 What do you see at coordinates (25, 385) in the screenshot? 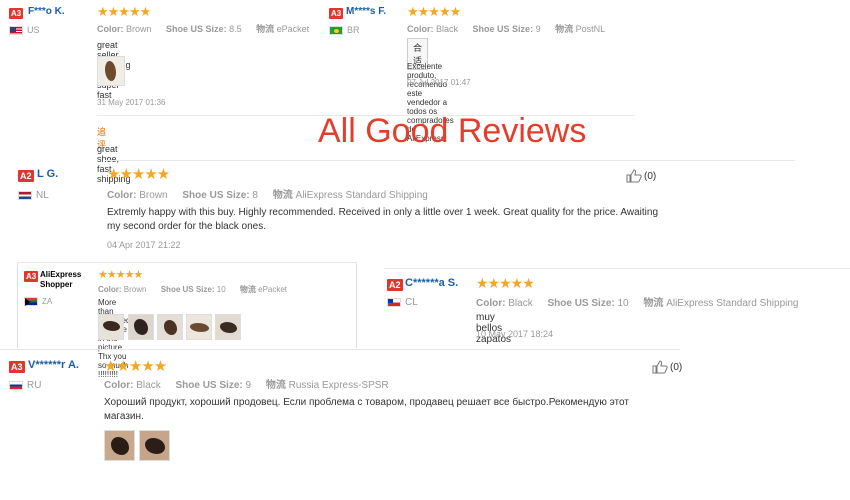
I see `reviewer-country: RU` at bounding box center [25, 385].